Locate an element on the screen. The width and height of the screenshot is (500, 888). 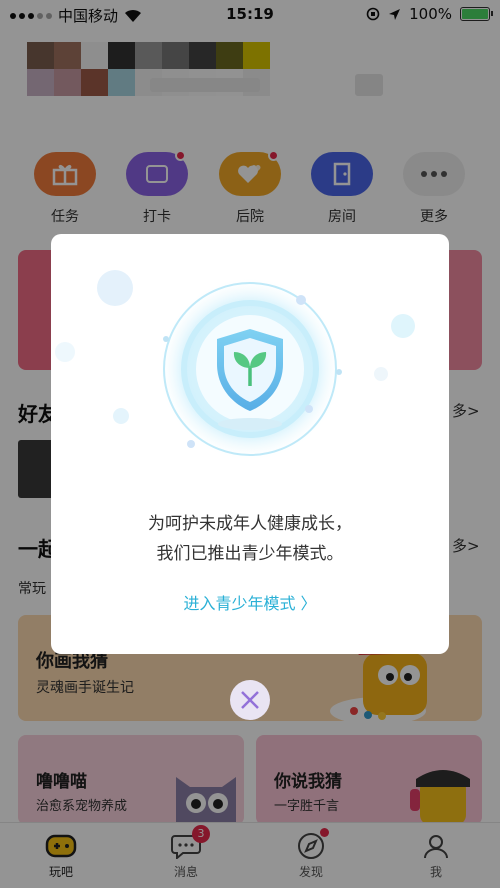
close-dialog-button is located at coordinates (250, 700).